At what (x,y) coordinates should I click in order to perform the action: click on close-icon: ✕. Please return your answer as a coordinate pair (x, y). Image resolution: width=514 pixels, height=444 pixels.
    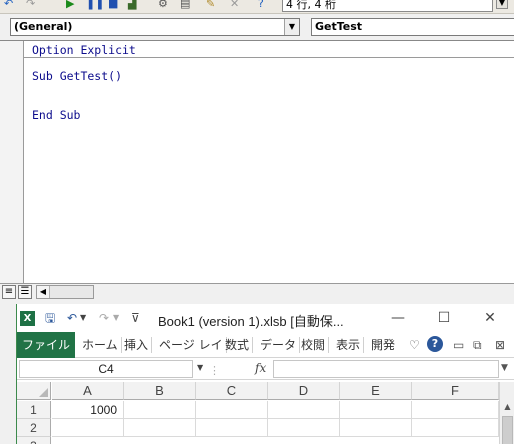
    Looking at the image, I should click on (490, 318).